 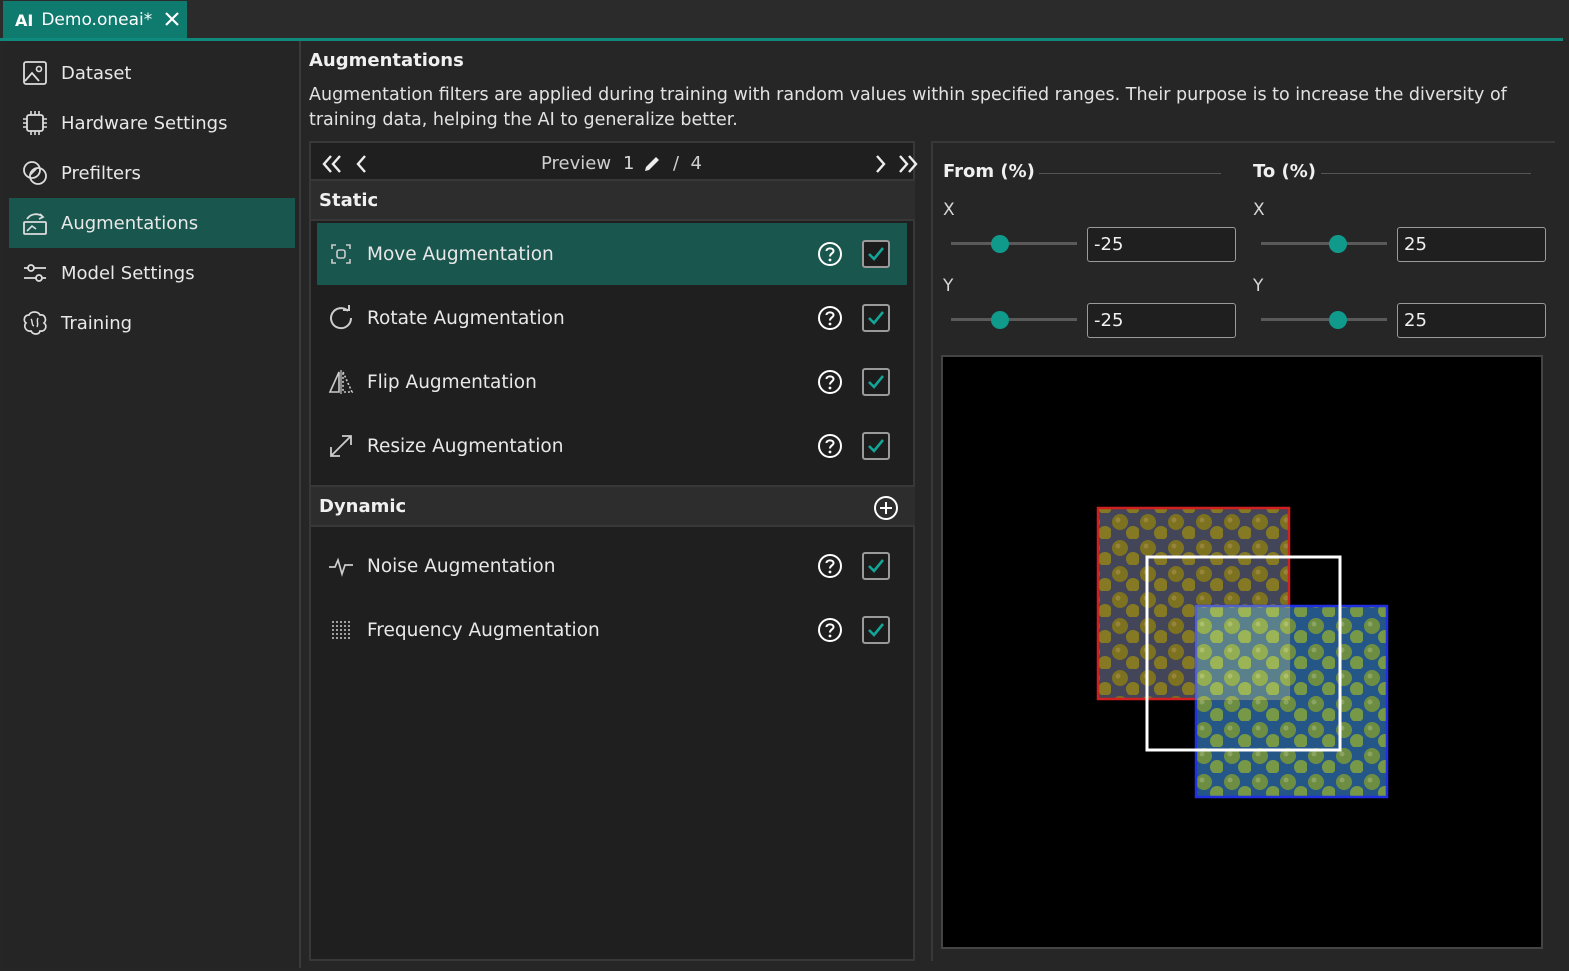 I want to click on resize-augmentation-checkbox, so click(x=876, y=446).